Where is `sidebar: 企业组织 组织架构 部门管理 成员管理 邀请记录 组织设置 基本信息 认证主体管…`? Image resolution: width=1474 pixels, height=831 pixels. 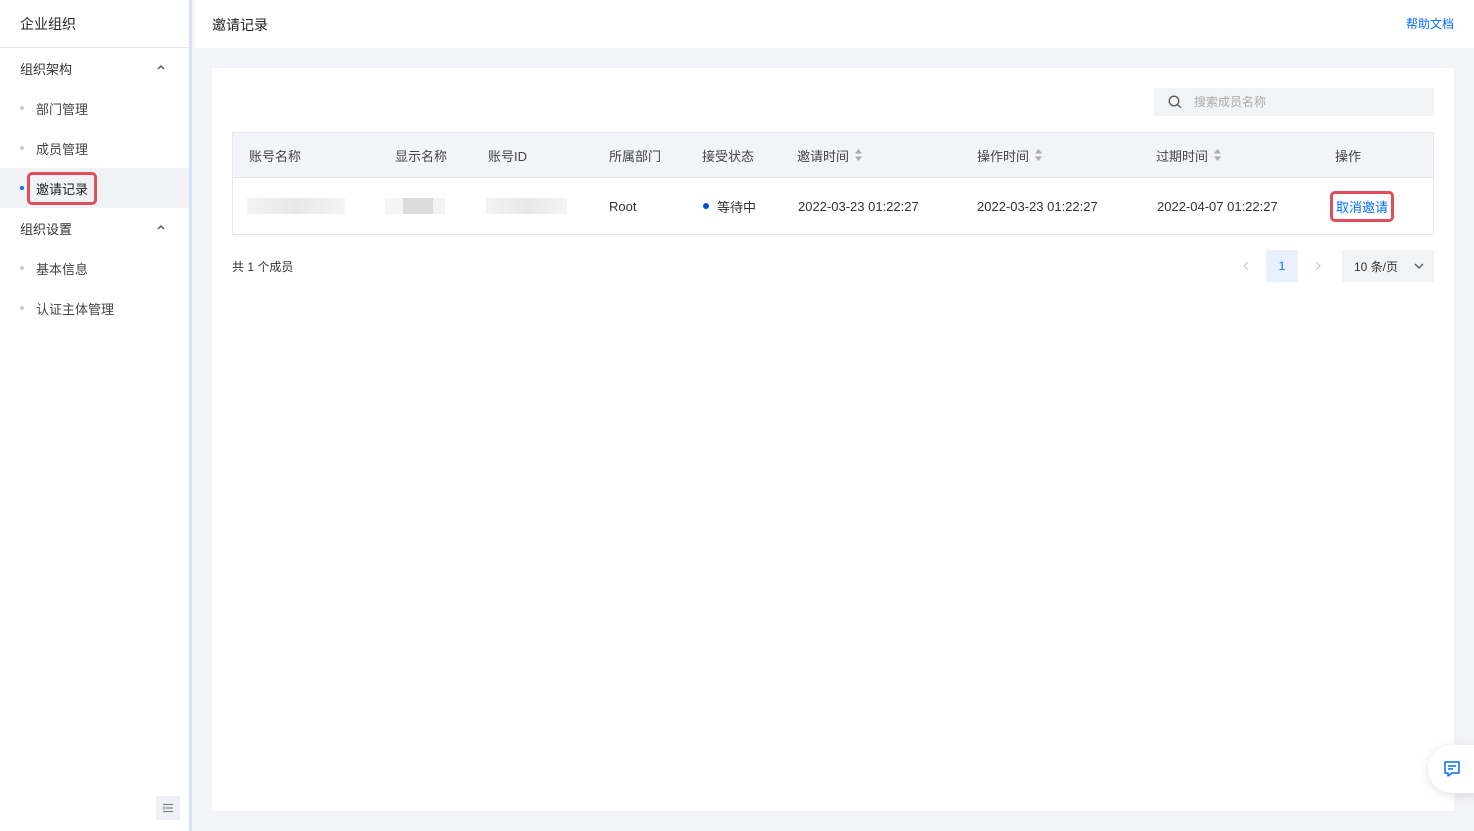 sidebar: 企业组织 组织架构 部门管理 成员管理 邀请记录 组织设置 基本信息 认证主体管… is located at coordinates (96, 415).